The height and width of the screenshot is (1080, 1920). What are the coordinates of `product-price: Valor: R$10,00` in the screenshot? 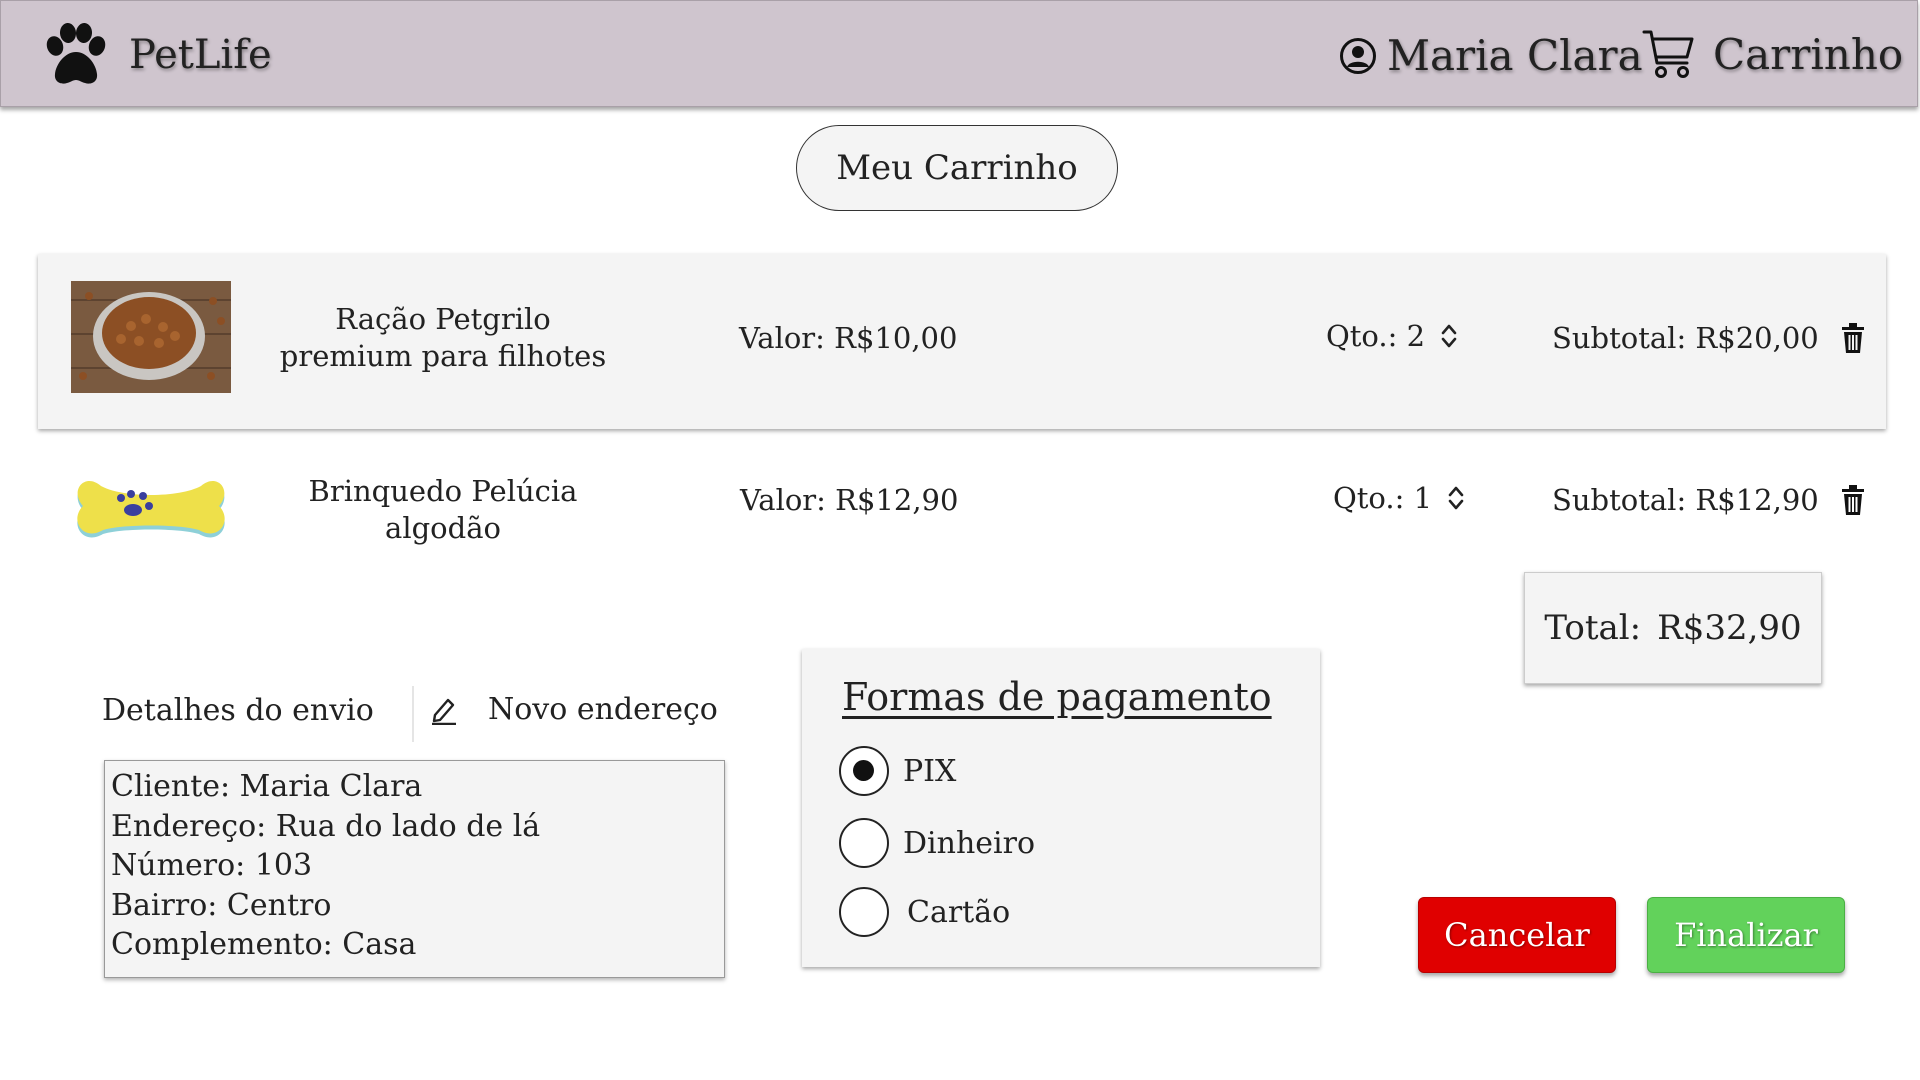 It's located at (848, 338).